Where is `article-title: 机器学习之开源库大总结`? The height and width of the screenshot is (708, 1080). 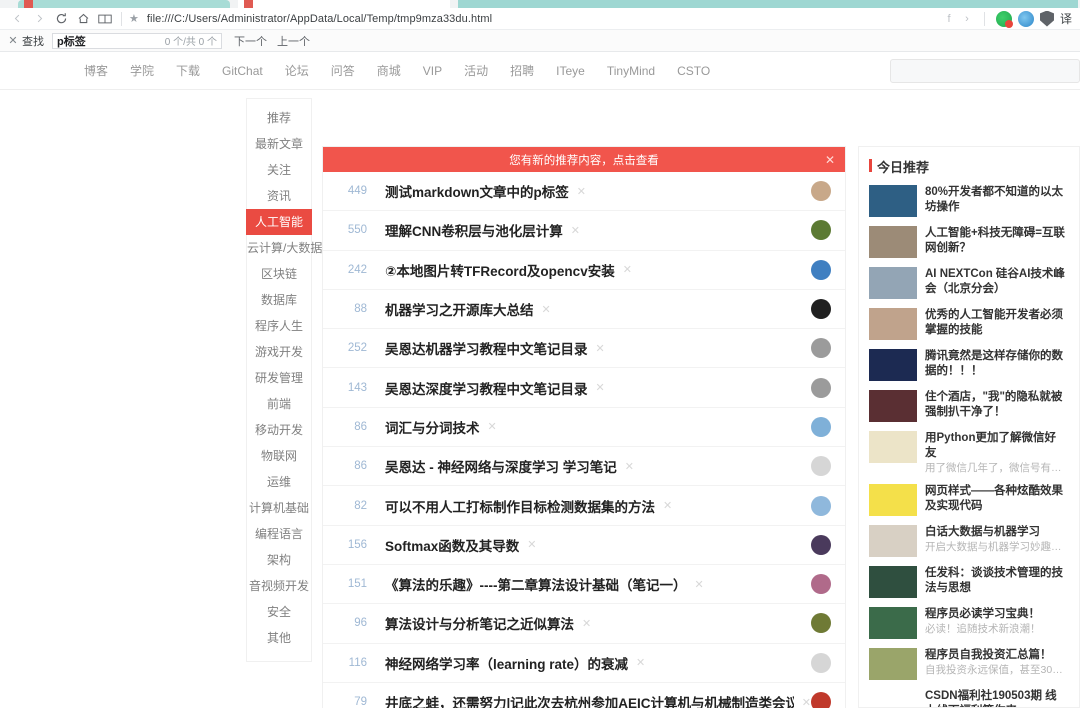 article-title: 机器学习之开源库大总结 is located at coordinates (459, 309).